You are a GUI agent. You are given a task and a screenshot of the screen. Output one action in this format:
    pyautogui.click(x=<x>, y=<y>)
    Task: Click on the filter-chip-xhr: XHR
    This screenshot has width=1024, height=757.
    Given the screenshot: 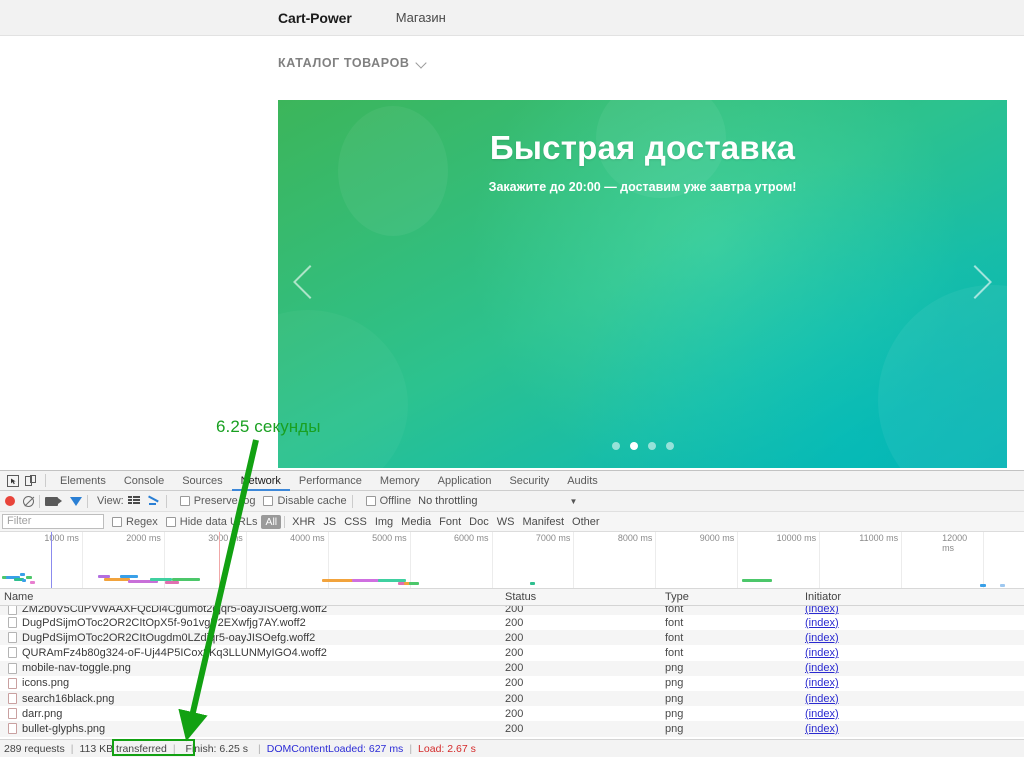 What is the action you would take?
    pyautogui.click(x=303, y=522)
    